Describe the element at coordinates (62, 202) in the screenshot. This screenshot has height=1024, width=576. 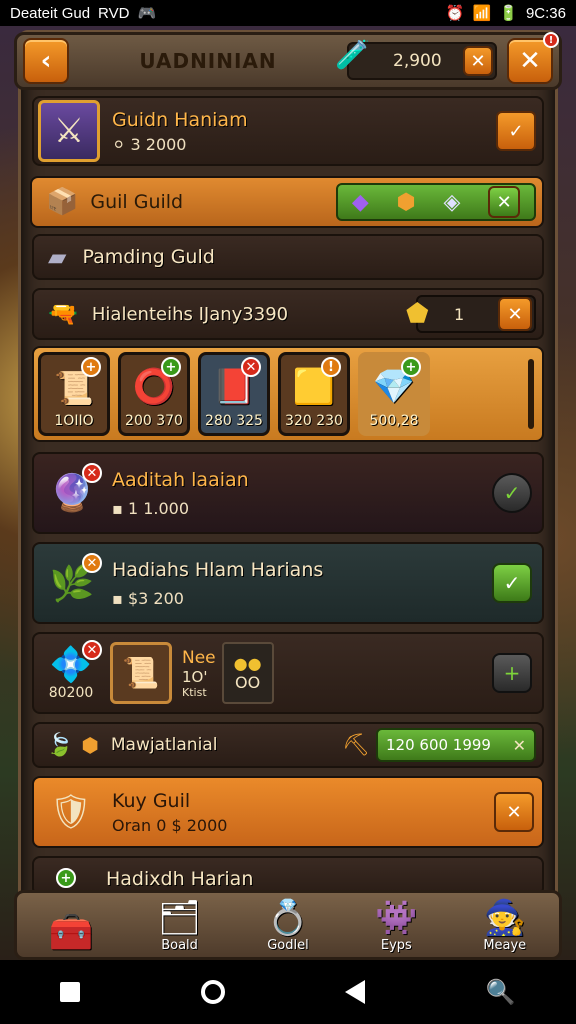
I see `chest-icon: 📦` at that location.